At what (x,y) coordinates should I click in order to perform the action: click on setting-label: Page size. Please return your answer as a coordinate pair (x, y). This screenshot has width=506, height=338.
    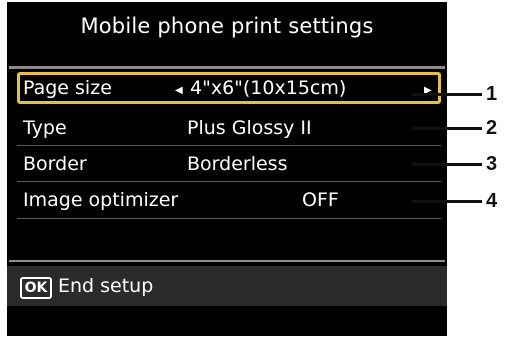
    Looking at the image, I should click on (67, 88).